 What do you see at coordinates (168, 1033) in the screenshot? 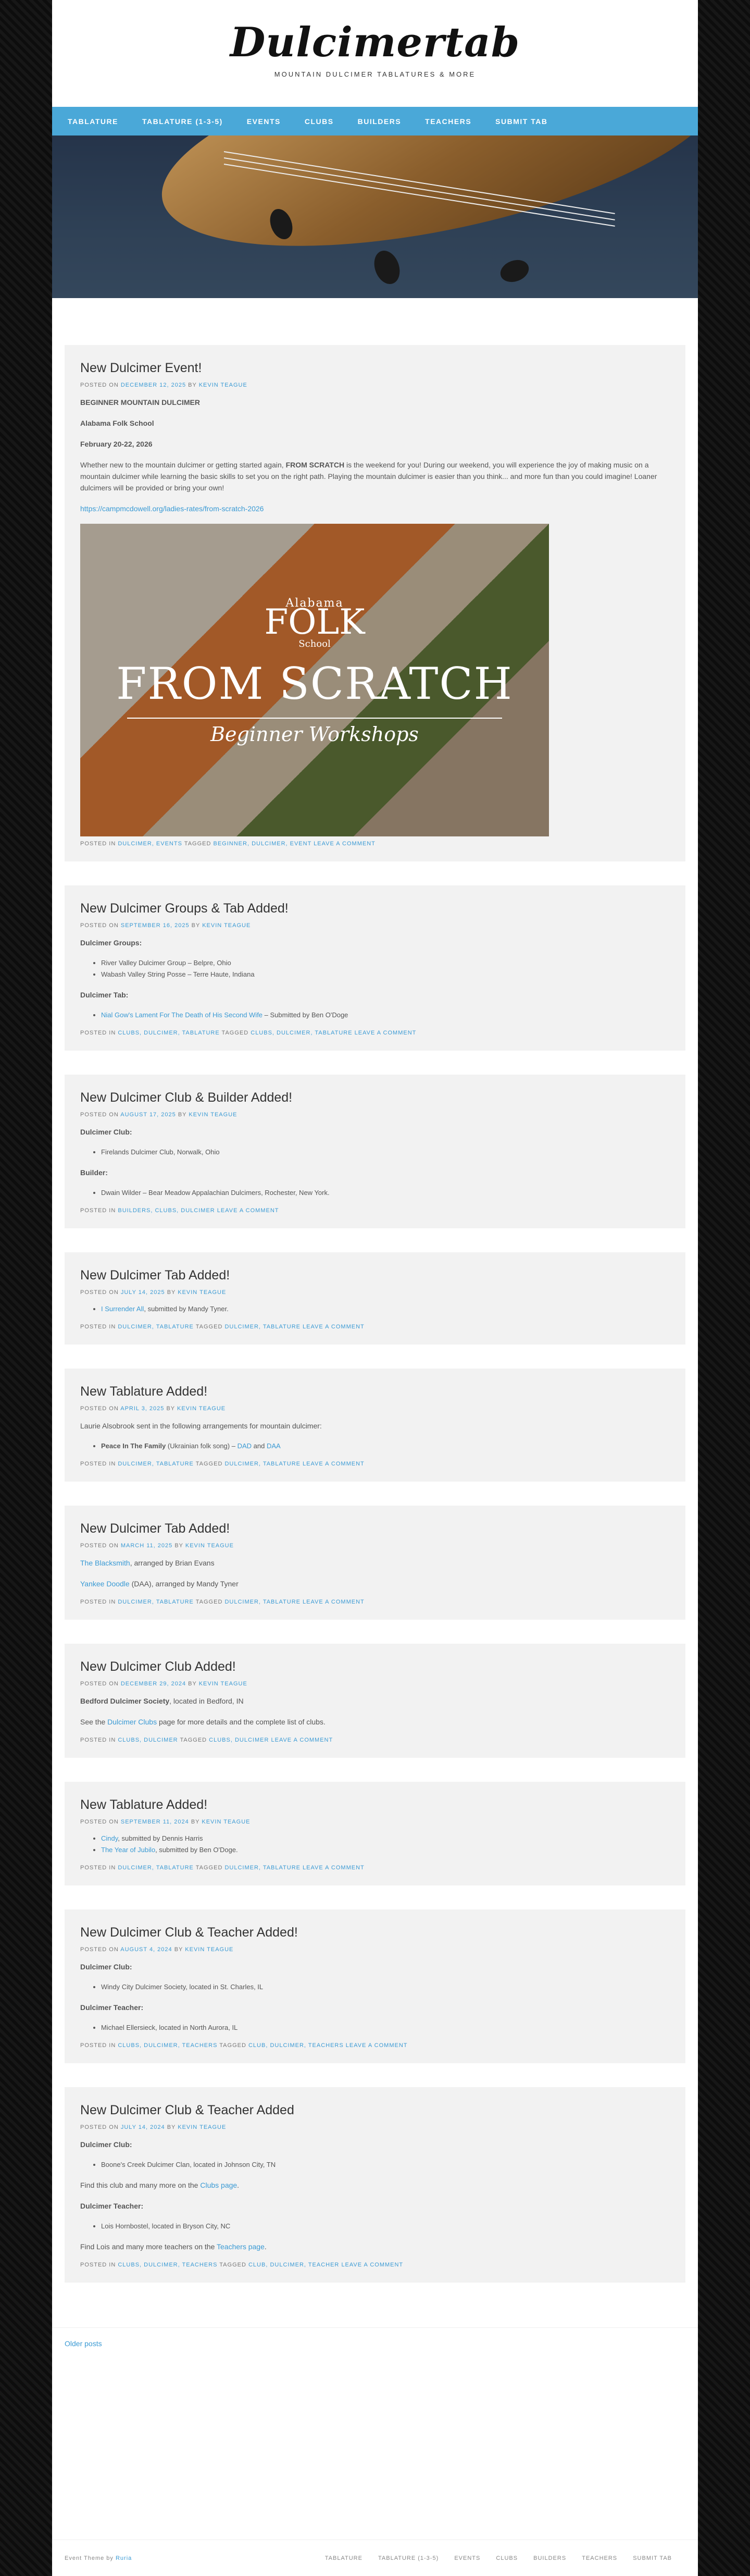
I see `post-categories: CLUBS, DULCIMER, TABLATURE` at bounding box center [168, 1033].